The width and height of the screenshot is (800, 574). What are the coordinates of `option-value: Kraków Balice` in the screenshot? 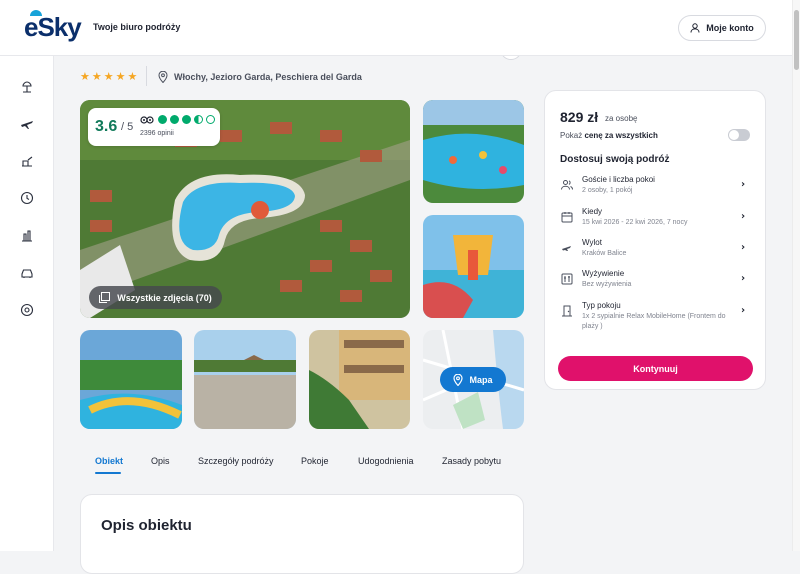 It's located at (604, 253).